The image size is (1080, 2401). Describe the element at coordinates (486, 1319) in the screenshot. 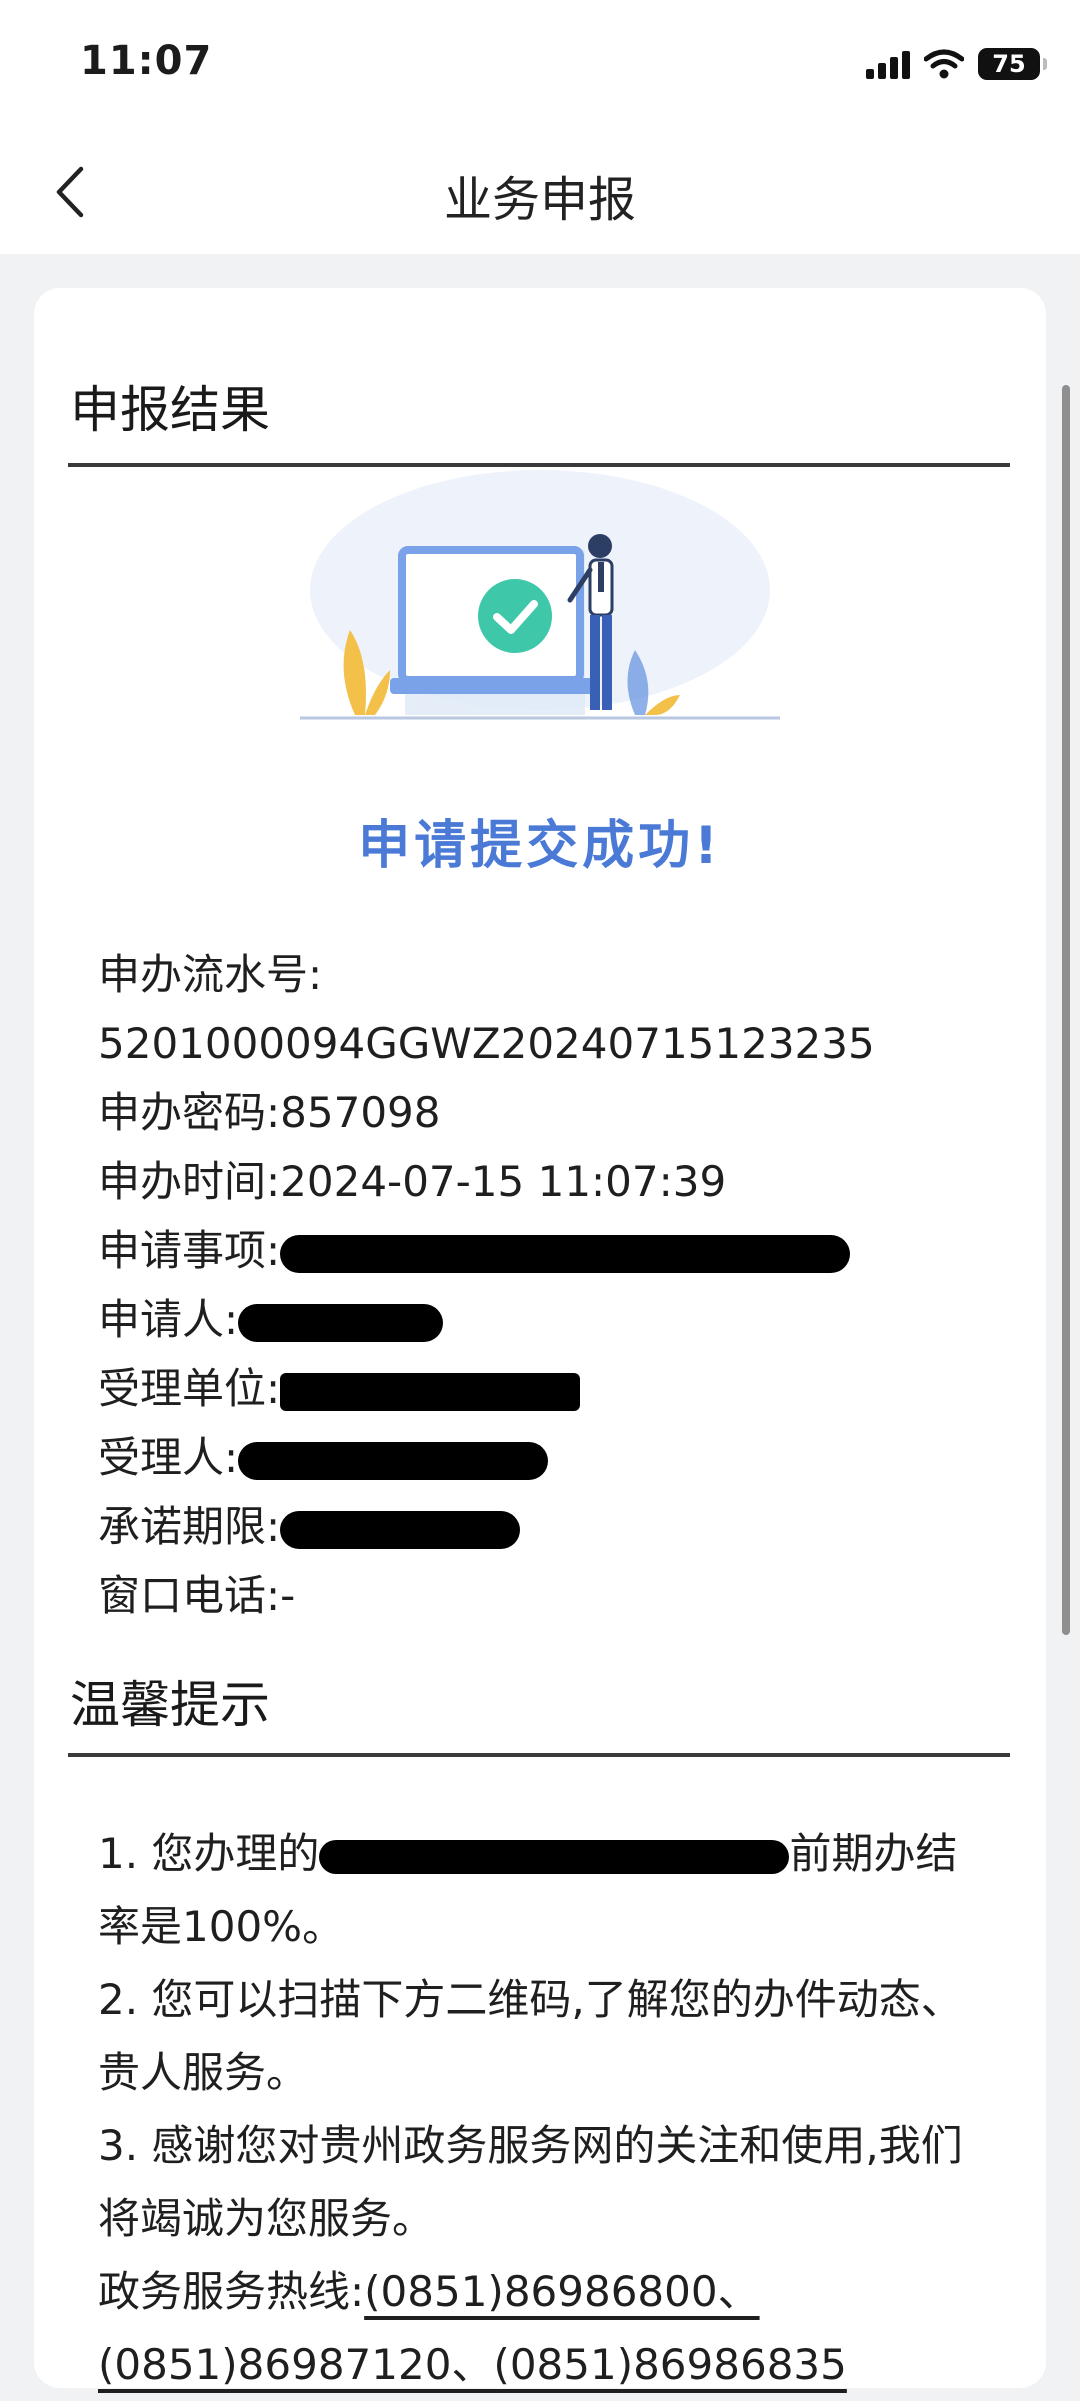

I see `applicant-row: 申请人:` at that location.